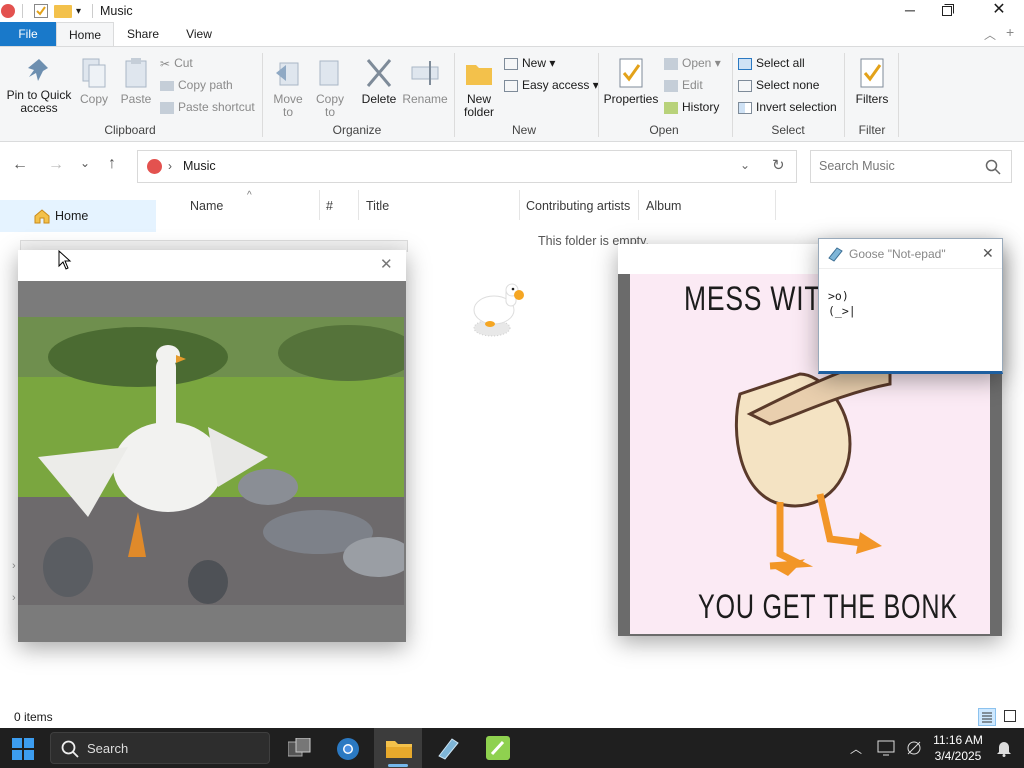  Describe the element at coordinates (958, 756) in the screenshot. I see `clock-date: 3/4/2025` at that location.